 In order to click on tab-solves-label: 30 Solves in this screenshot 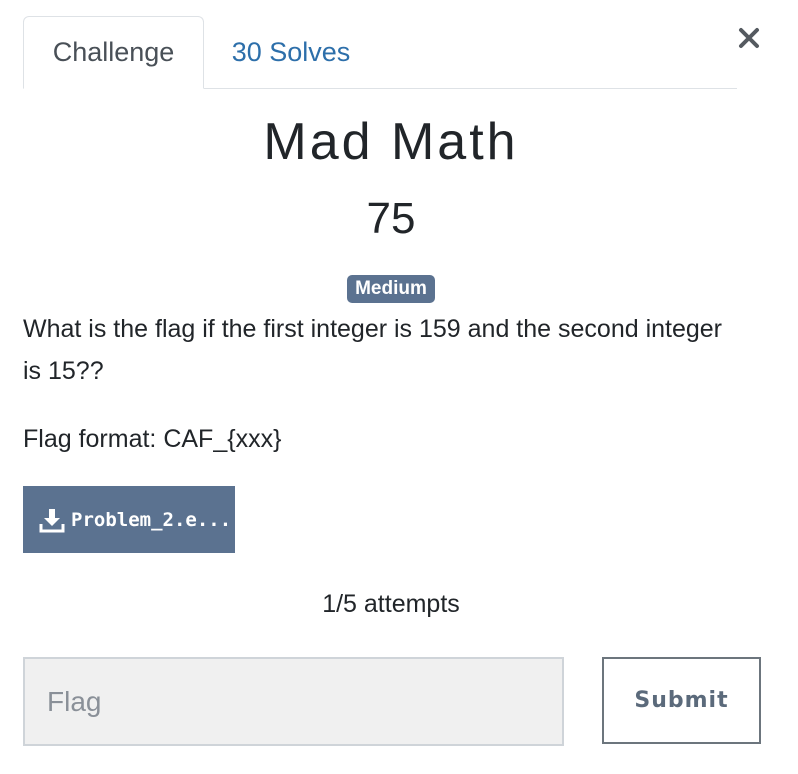, I will do `click(291, 51)`.